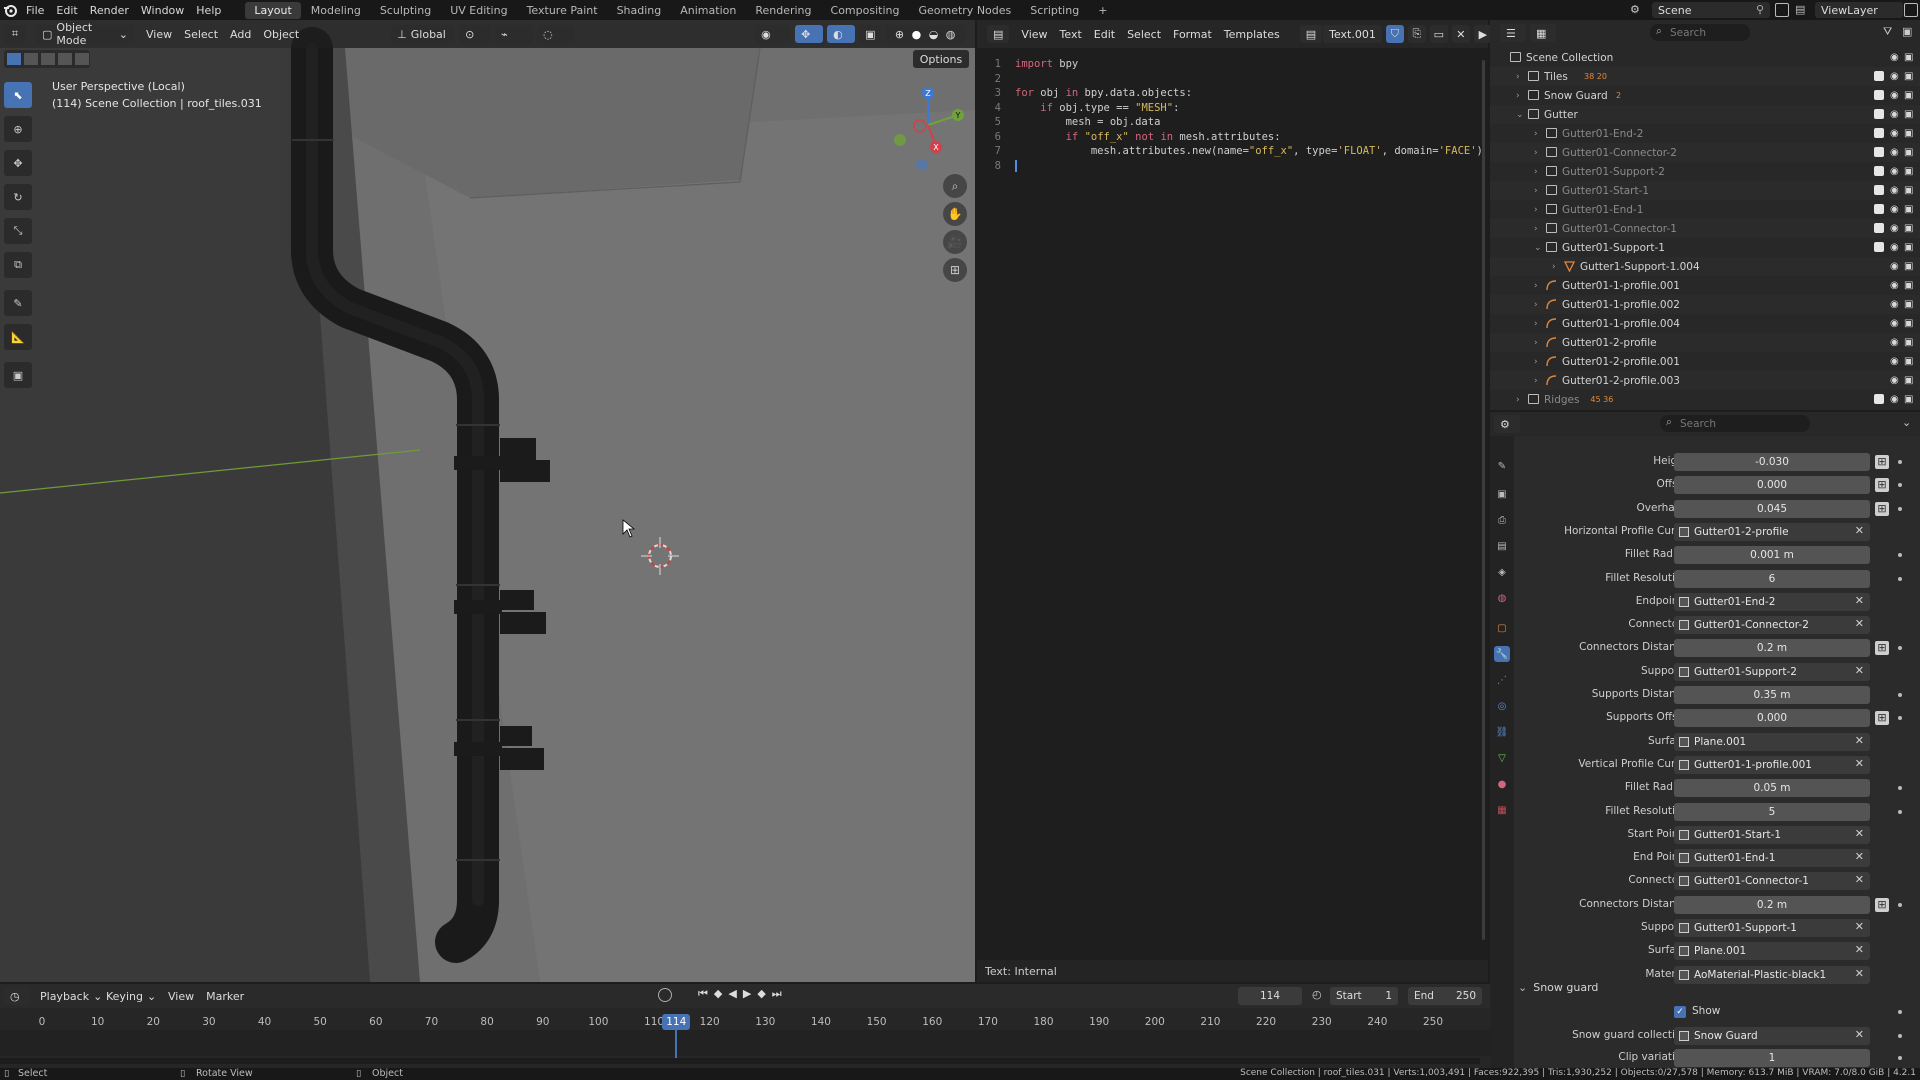 This screenshot has height=1080, width=1920. Describe the element at coordinates (1782, 10) in the screenshot. I see `new-scene-icon` at that location.